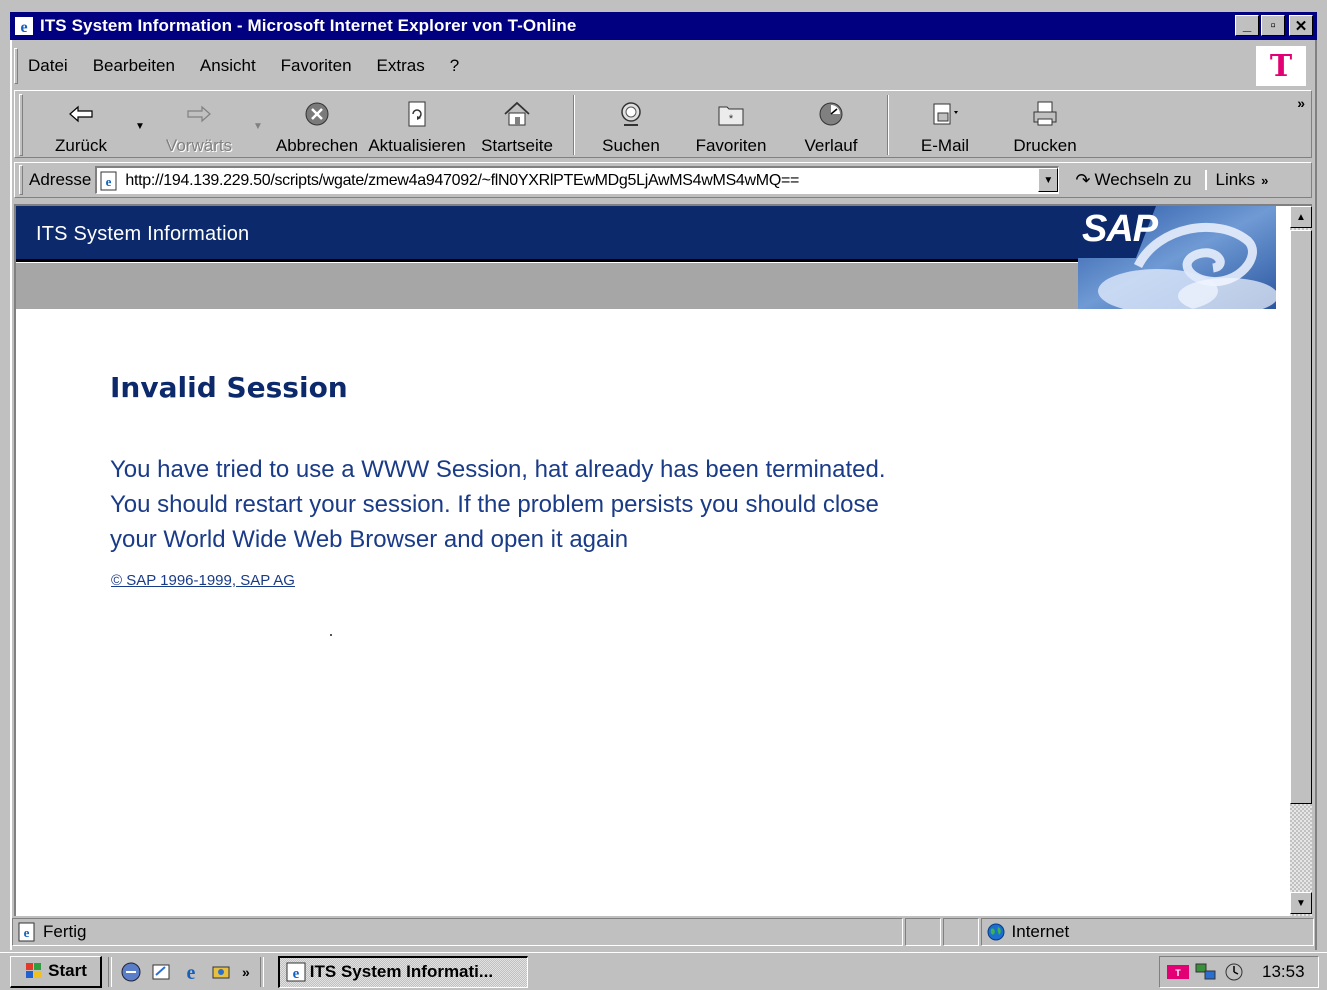 Image resolution: width=1327 pixels, height=990 pixels. What do you see at coordinates (221, 972) in the screenshot?
I see `quicklaunch-channels-icon` at bounding box center [221, 972].